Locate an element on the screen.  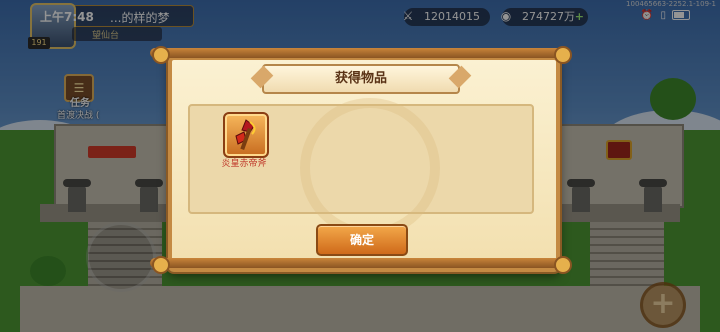
dialog-title-banner: 获得物品 is located at coordinates (361, 79).